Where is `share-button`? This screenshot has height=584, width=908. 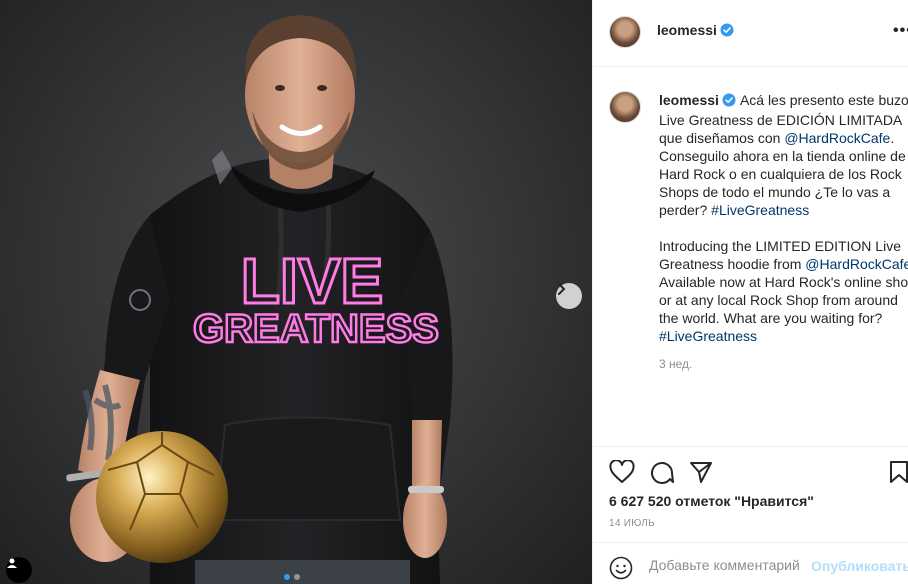 share-button is located at coordinates (701, 474).